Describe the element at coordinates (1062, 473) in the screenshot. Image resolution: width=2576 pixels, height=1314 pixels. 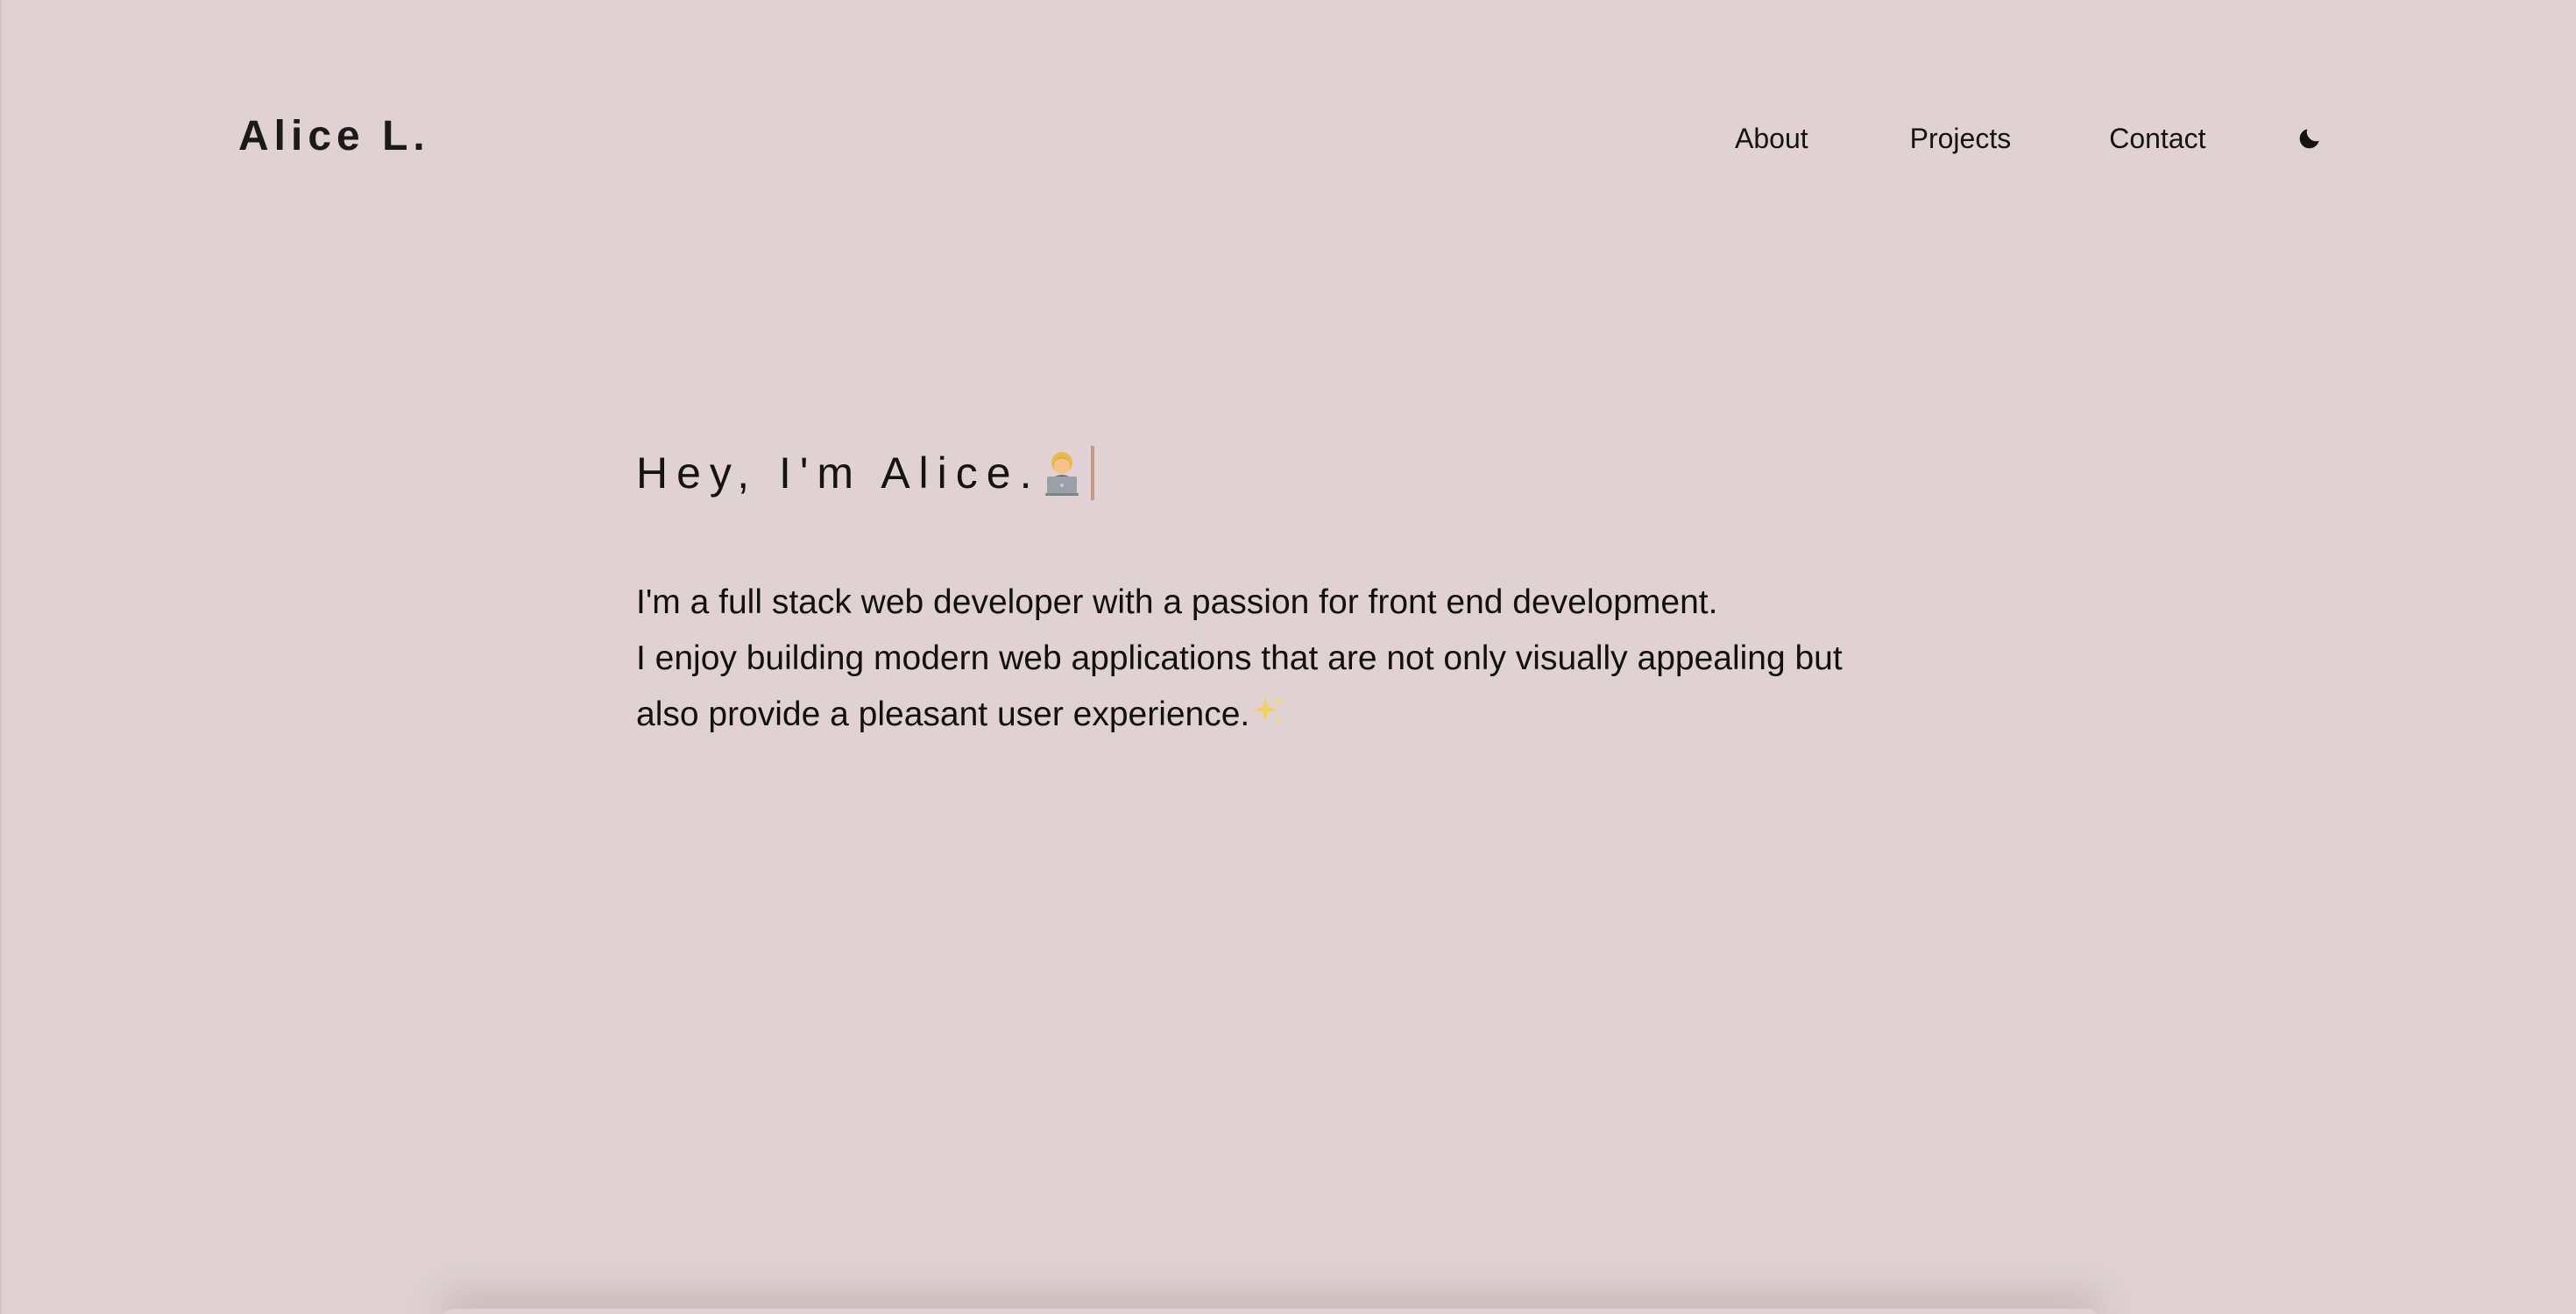
I see `woman-technologist-icon` at that location.